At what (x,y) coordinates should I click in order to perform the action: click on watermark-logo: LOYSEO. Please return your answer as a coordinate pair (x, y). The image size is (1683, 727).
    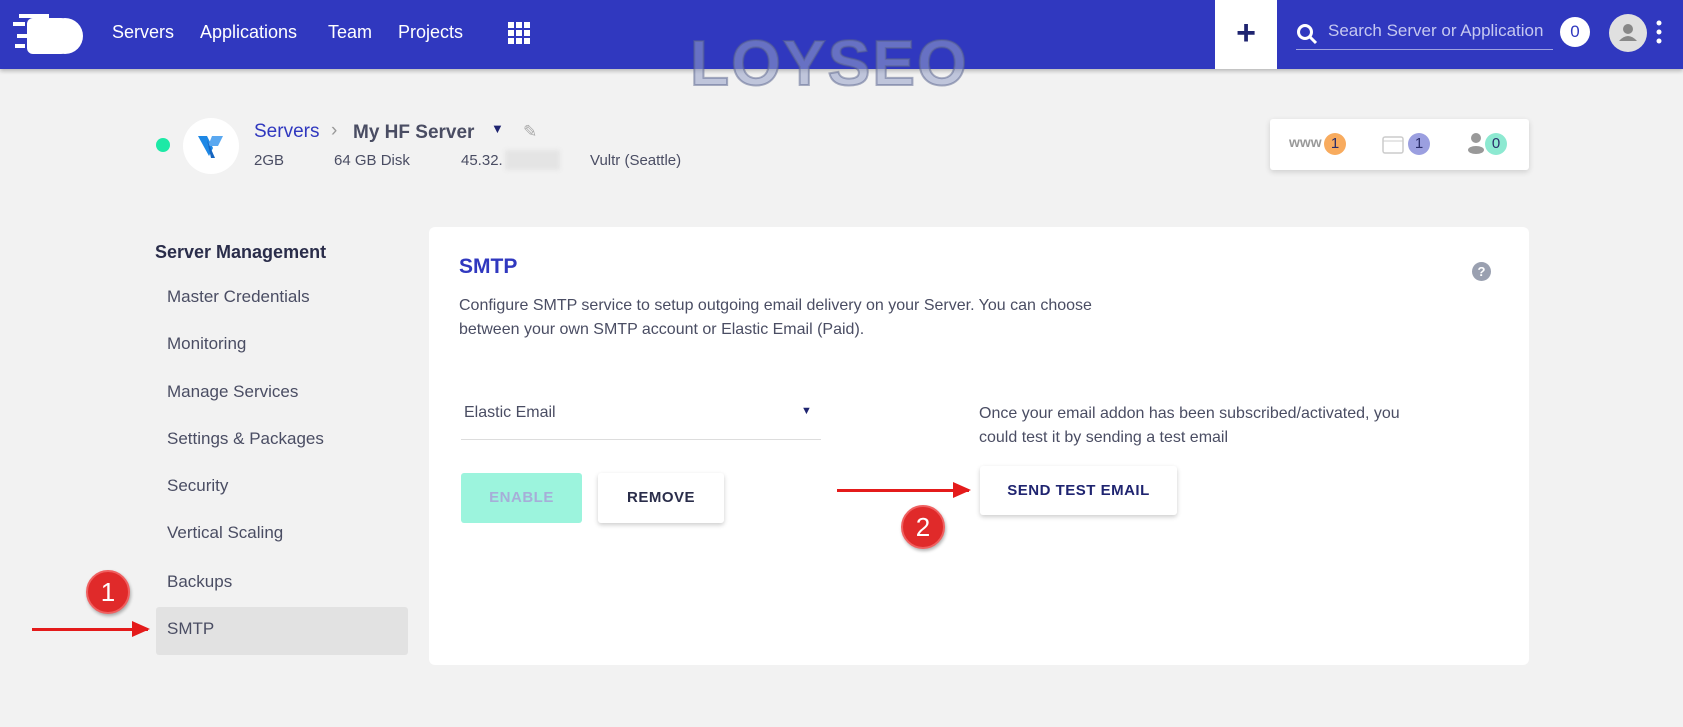
    Looking at the image, I should click on (829, 63).